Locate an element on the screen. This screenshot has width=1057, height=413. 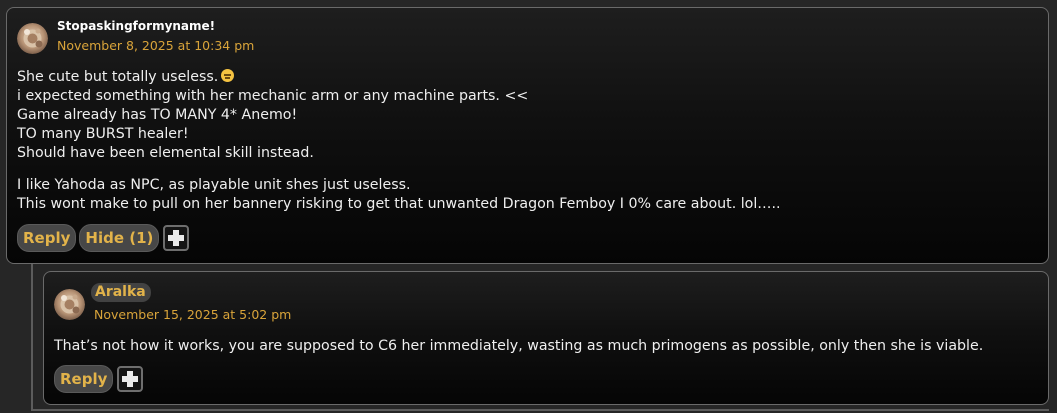
comment-actions: Reply Hide (1) is located at coordinates (103, 238).